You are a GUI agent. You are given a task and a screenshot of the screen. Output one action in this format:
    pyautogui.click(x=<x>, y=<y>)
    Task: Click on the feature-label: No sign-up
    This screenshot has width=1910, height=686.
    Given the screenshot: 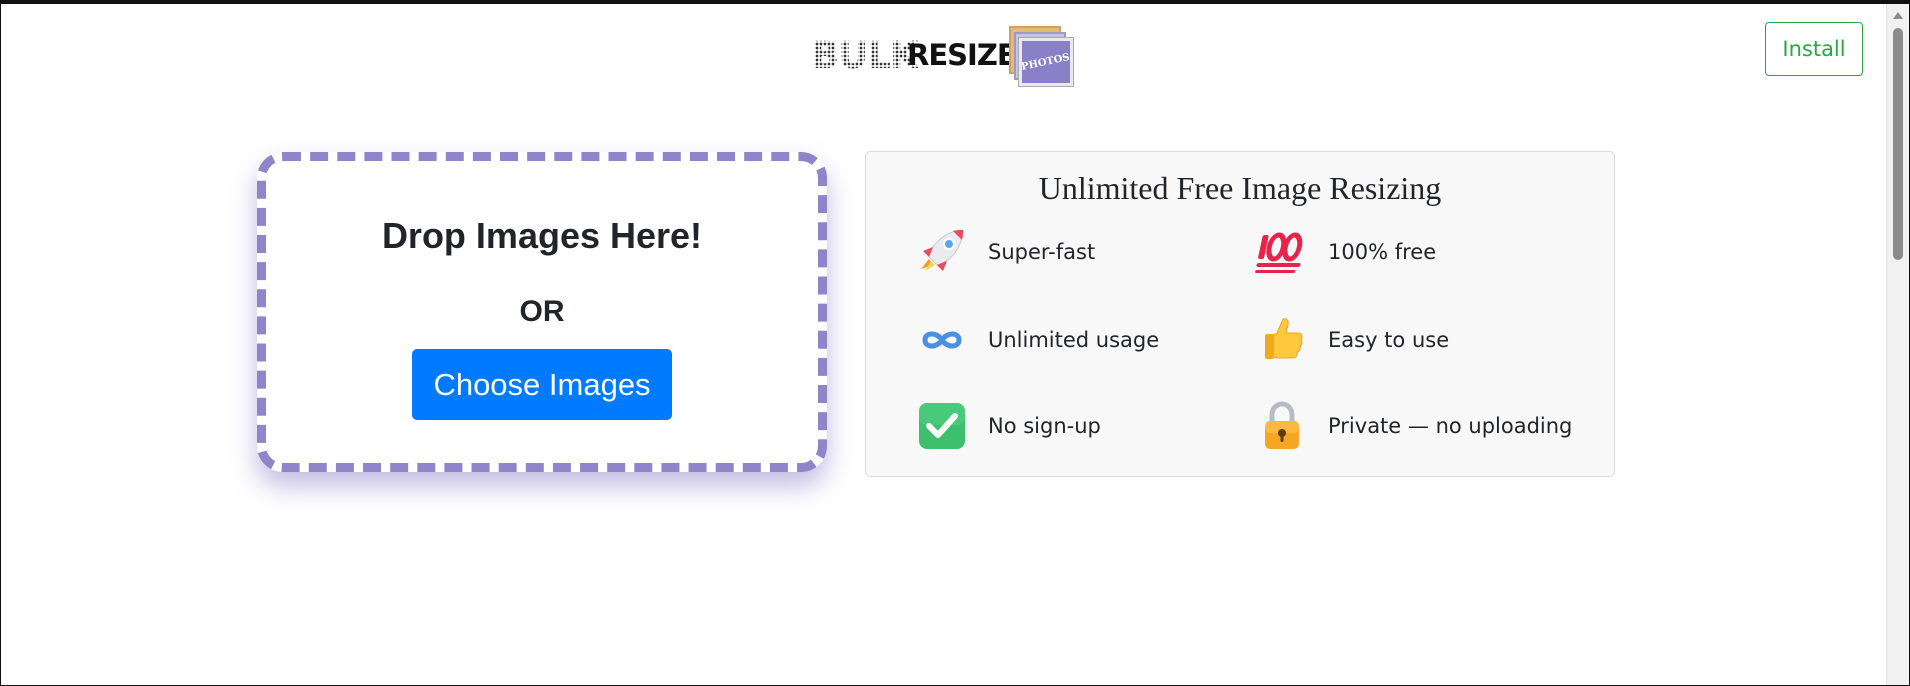 What is the action you would take?
    pyautogui.click(x=1044, y=426)
    